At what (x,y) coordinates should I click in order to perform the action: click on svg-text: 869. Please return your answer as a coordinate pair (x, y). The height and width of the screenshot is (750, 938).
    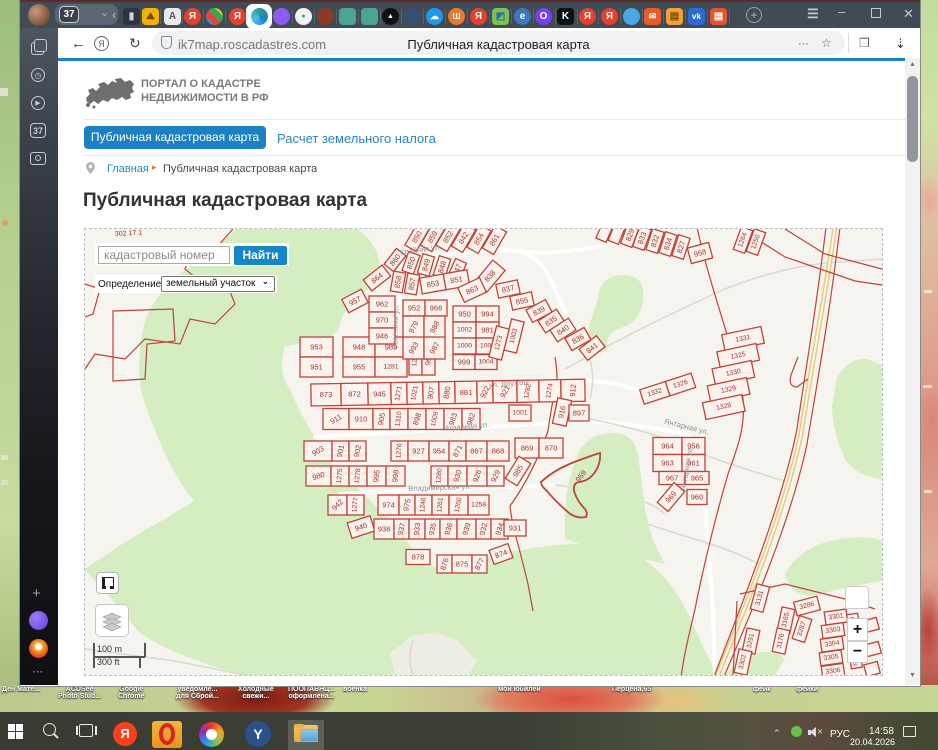
    Looking at the image, I should click on (527, 448).